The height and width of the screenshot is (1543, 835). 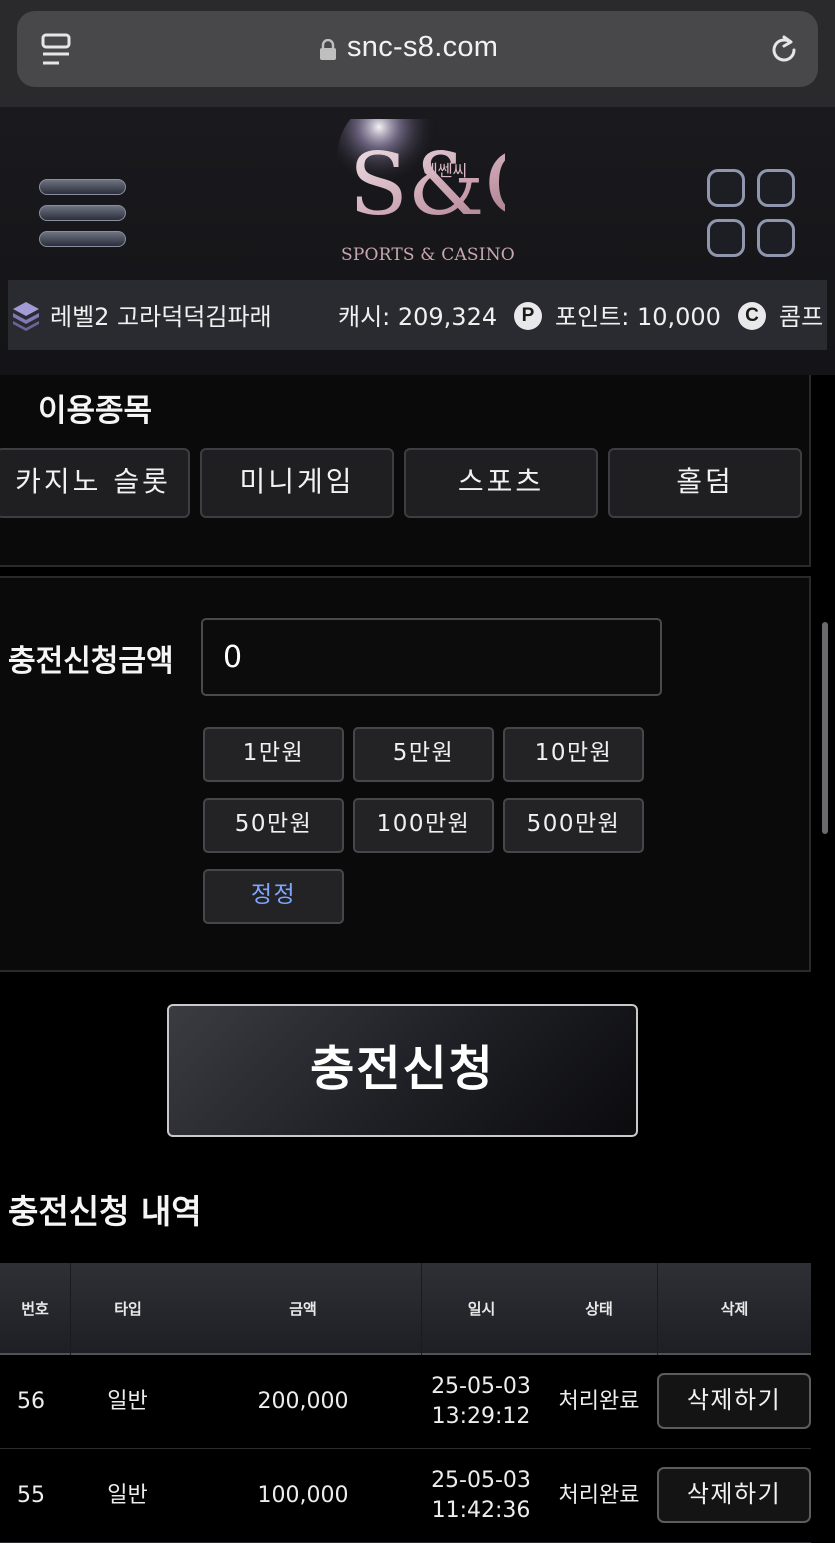 I want to click on game-minigame-button: 미니게임, so click(x=297, y=483).